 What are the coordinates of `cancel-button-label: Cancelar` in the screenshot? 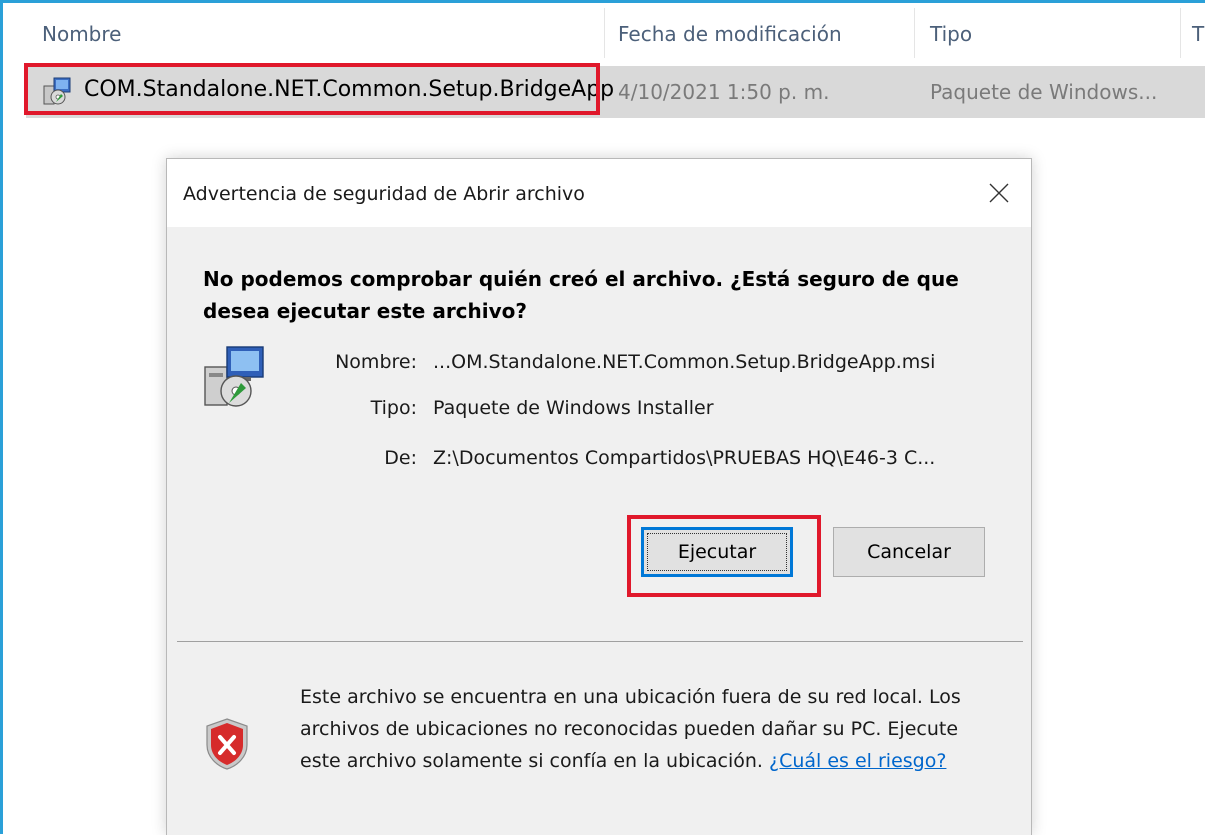 It's located at (909, 552).